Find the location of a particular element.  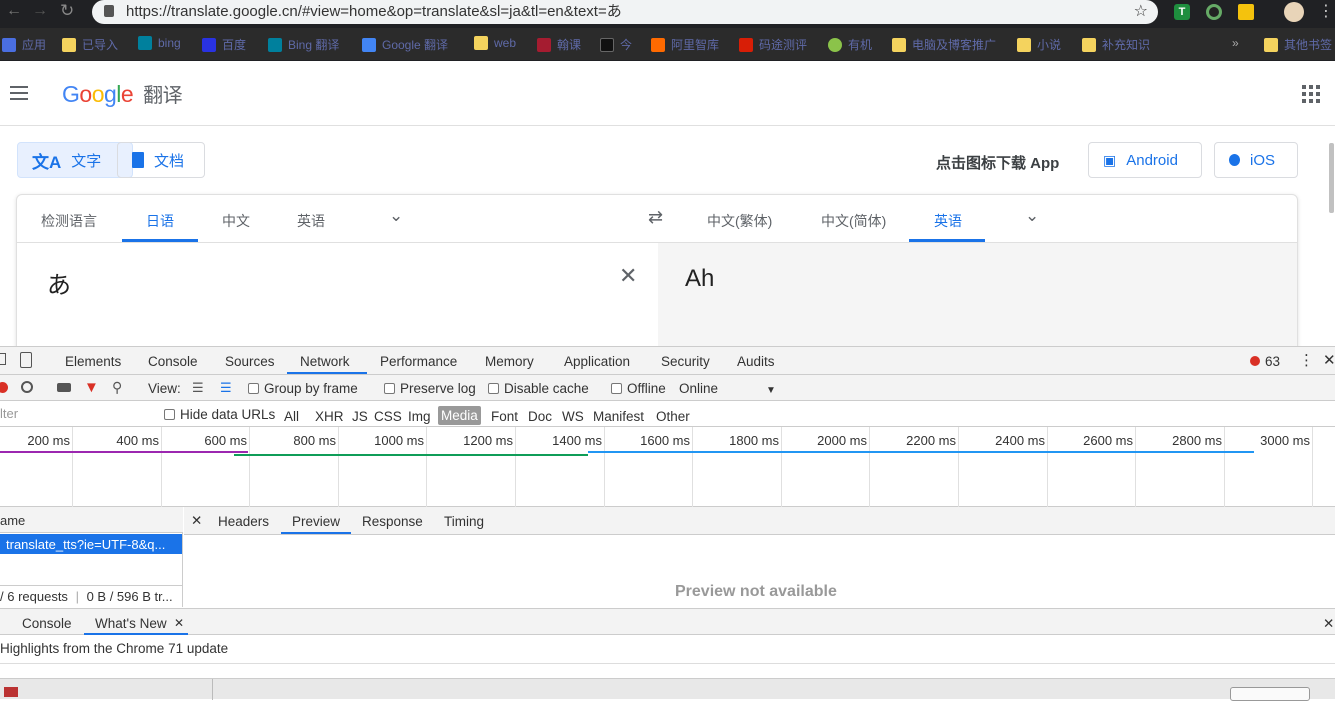

devtools-tab-elements: Elements is located at coordinates (93, 361).